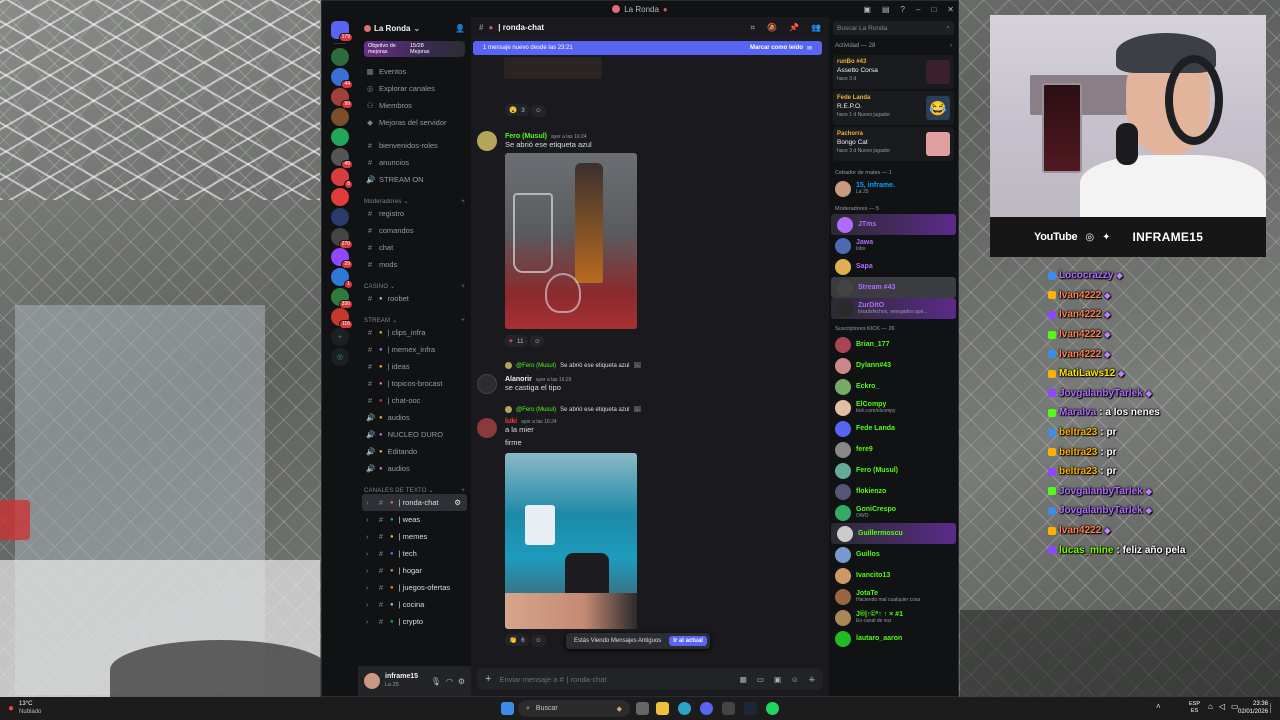 The height and width of the screenshot is (720, 1280). I want to click on member-item: Guillermoscu, so click(893, 533).